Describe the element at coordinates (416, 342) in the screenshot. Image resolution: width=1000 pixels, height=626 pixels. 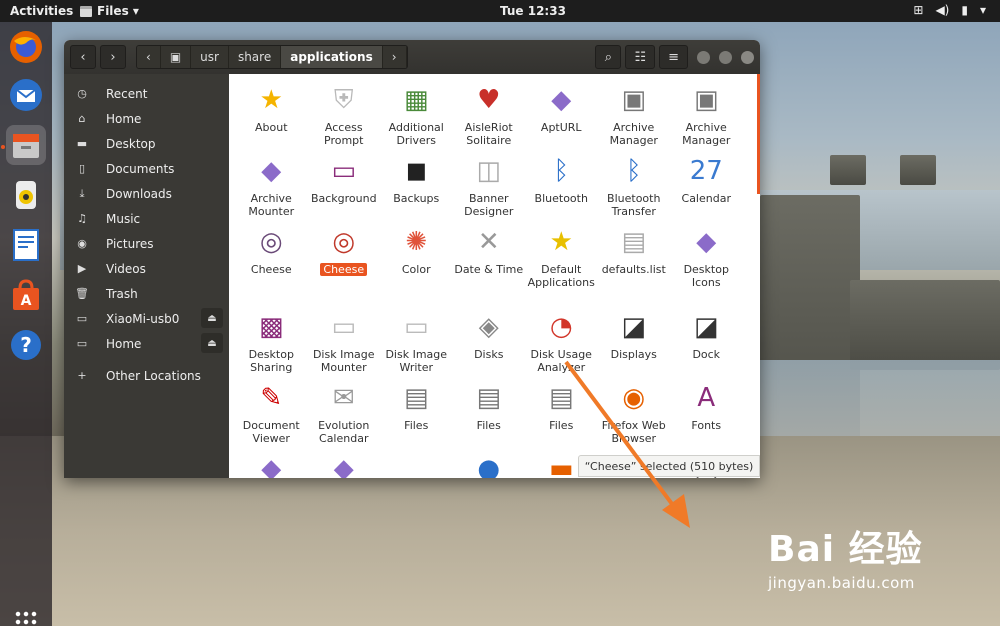
I see `file-item: ▭ Disk Image Writer` at that location.